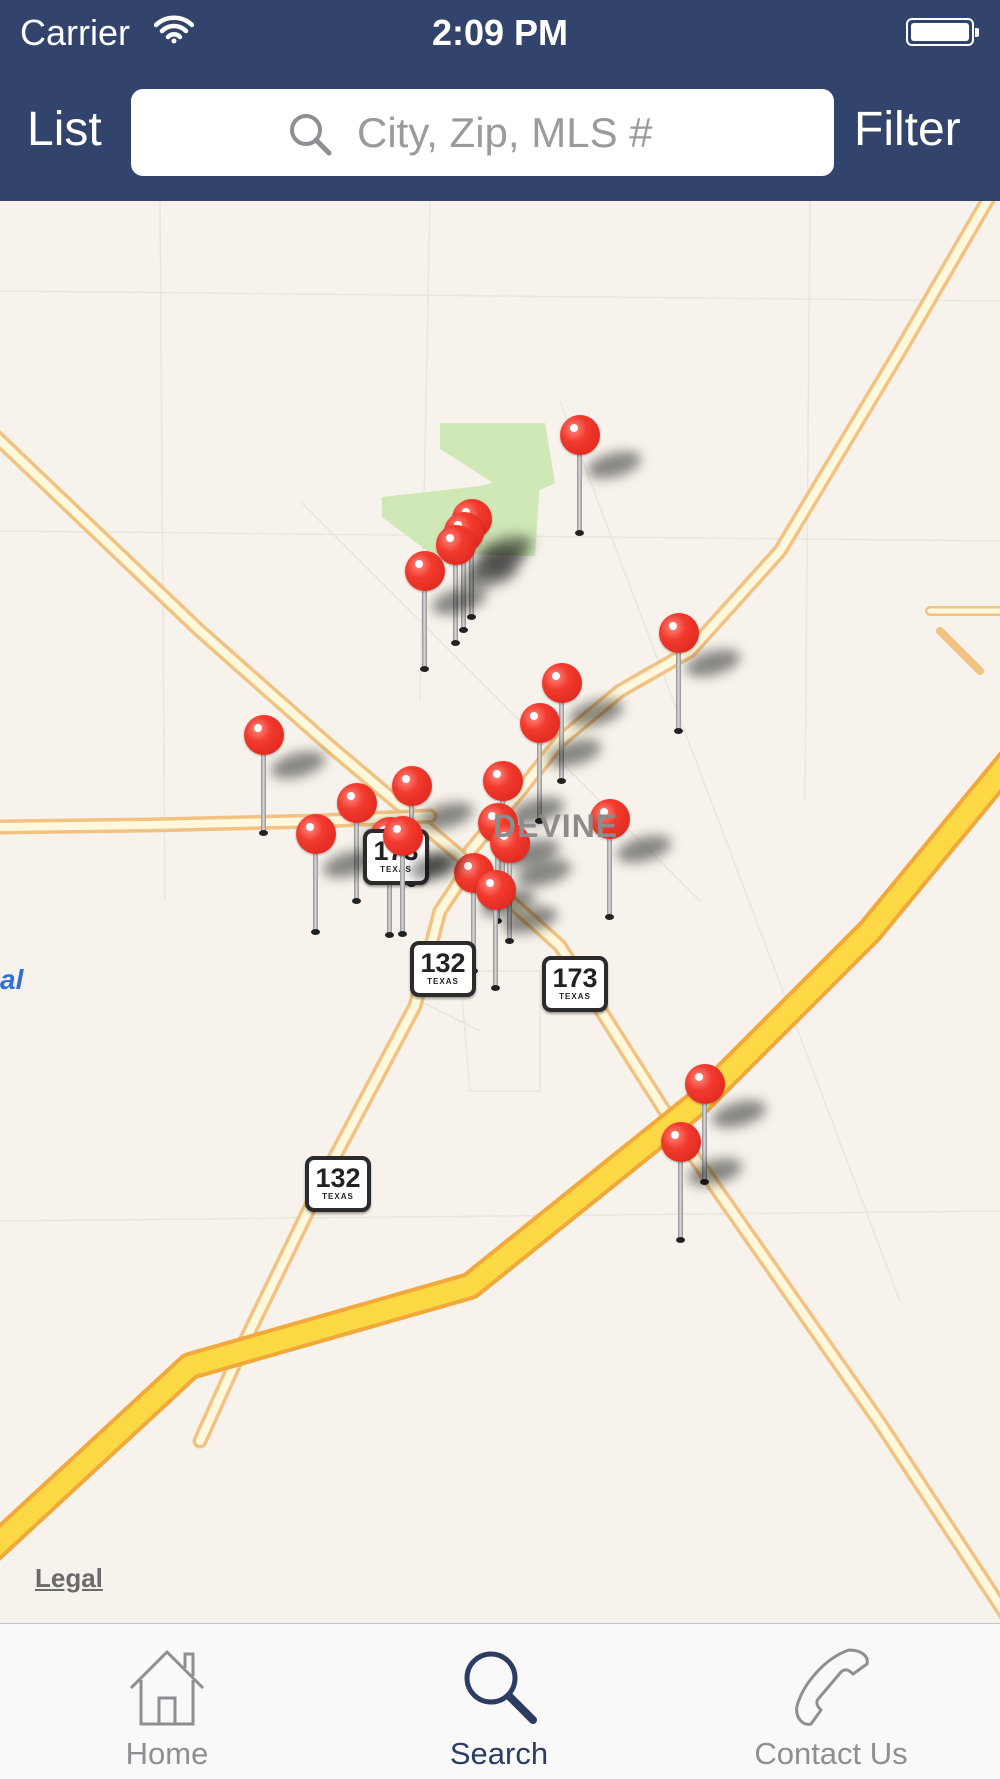 The width and height of the screenshot is (1000, 1779). Describe the element at coordinates (575, 984) in the screenshot. I see `route-shield: 173TEXAS` at that location.